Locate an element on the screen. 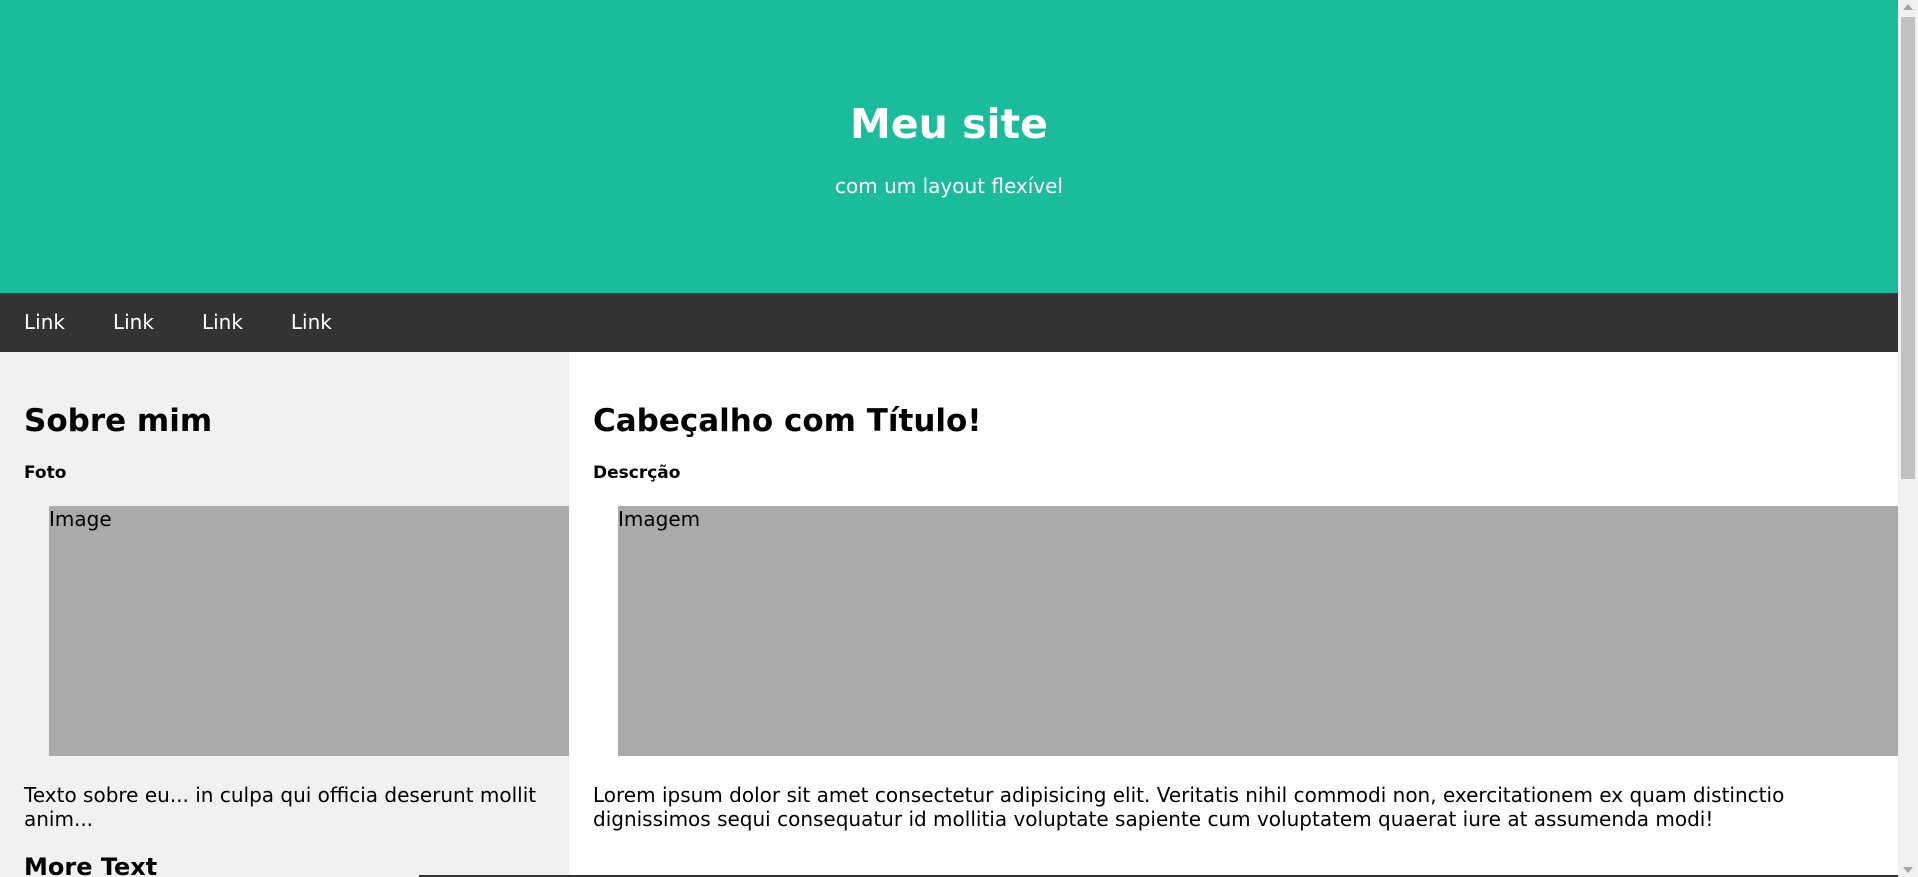 This screenshot has height=877, width=1918. nav-link-2: Link is located at coordinates (133, 322).